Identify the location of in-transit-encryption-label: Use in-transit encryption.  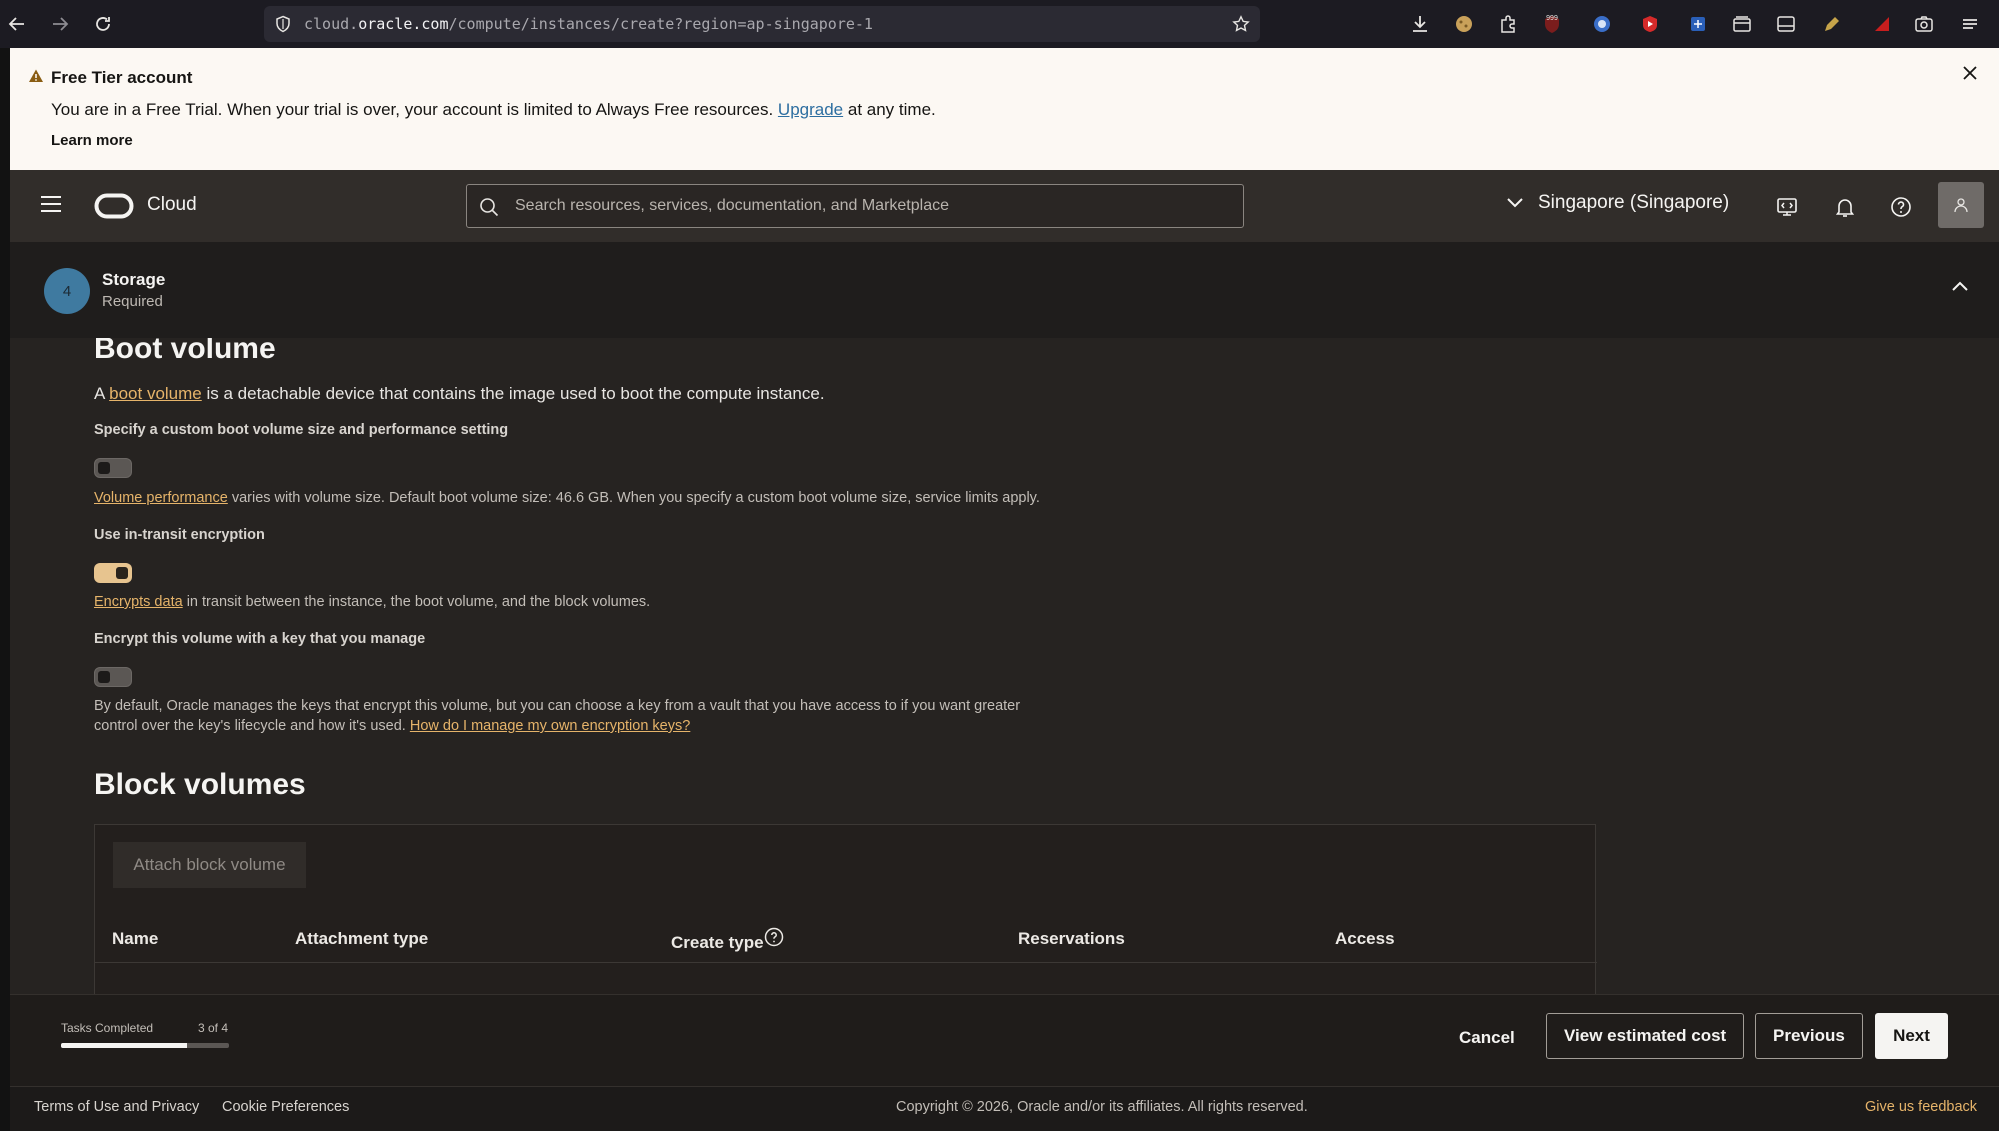
(179, 535).